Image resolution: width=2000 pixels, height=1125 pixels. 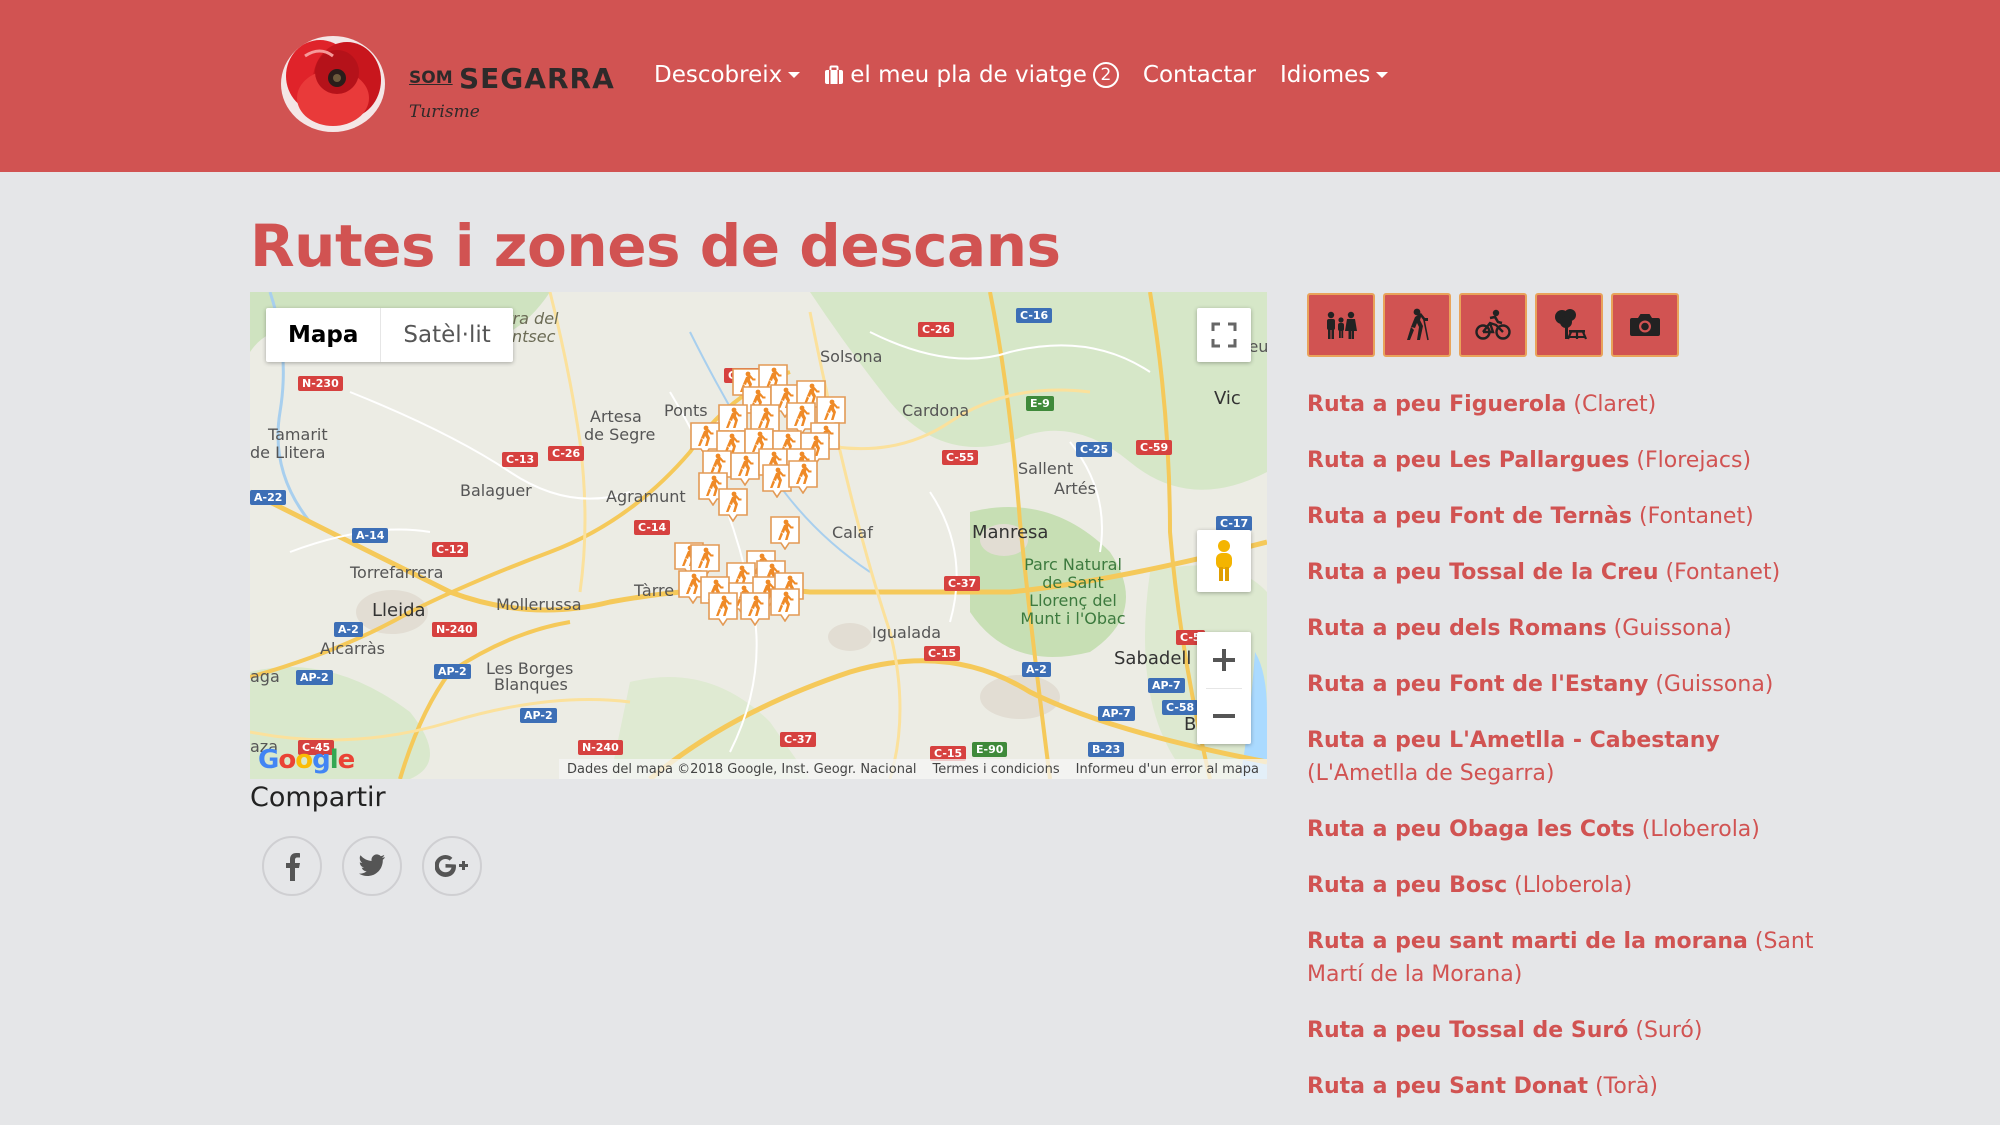 I want to click on nav-contactar-label: Contactar, so click(x=1199, y=75).